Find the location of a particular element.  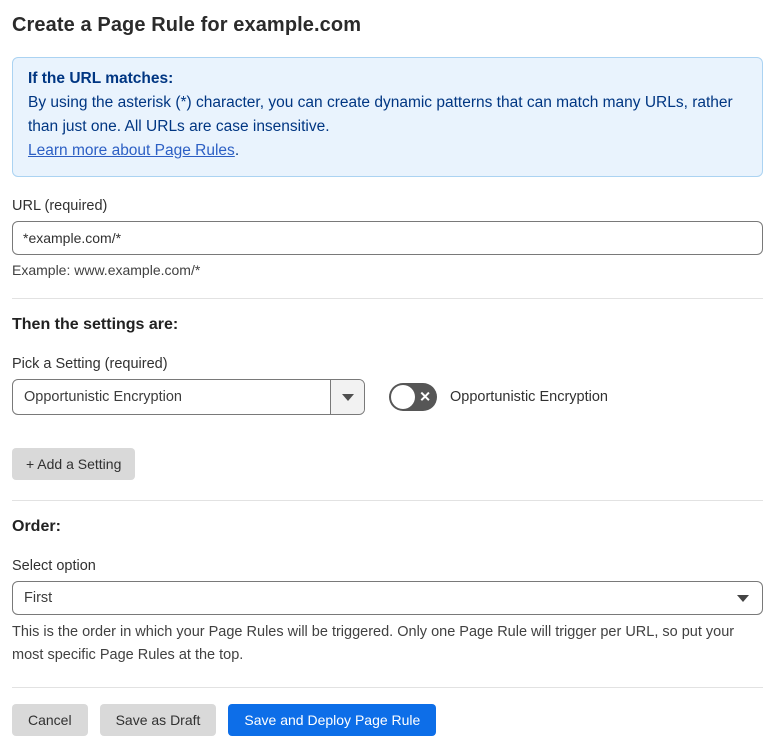

toggle-knob is located at coordinates (403, 397).